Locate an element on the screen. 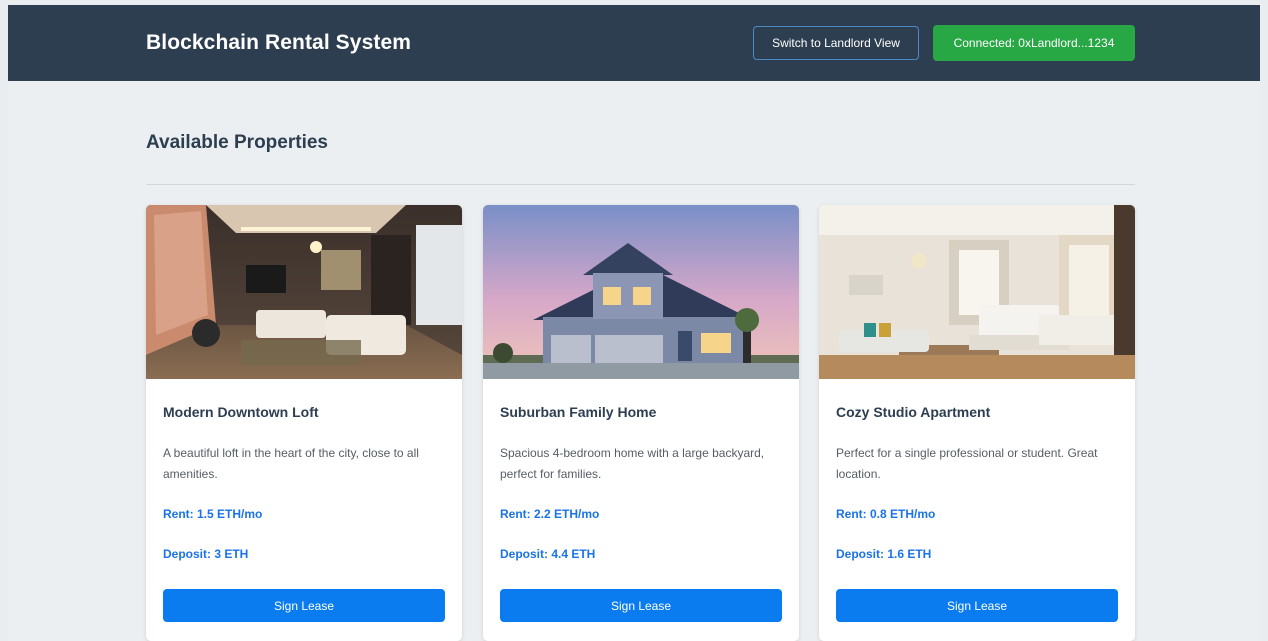  property-deposit: Deposit: 3 ETH is located at coordinates (206, 554).